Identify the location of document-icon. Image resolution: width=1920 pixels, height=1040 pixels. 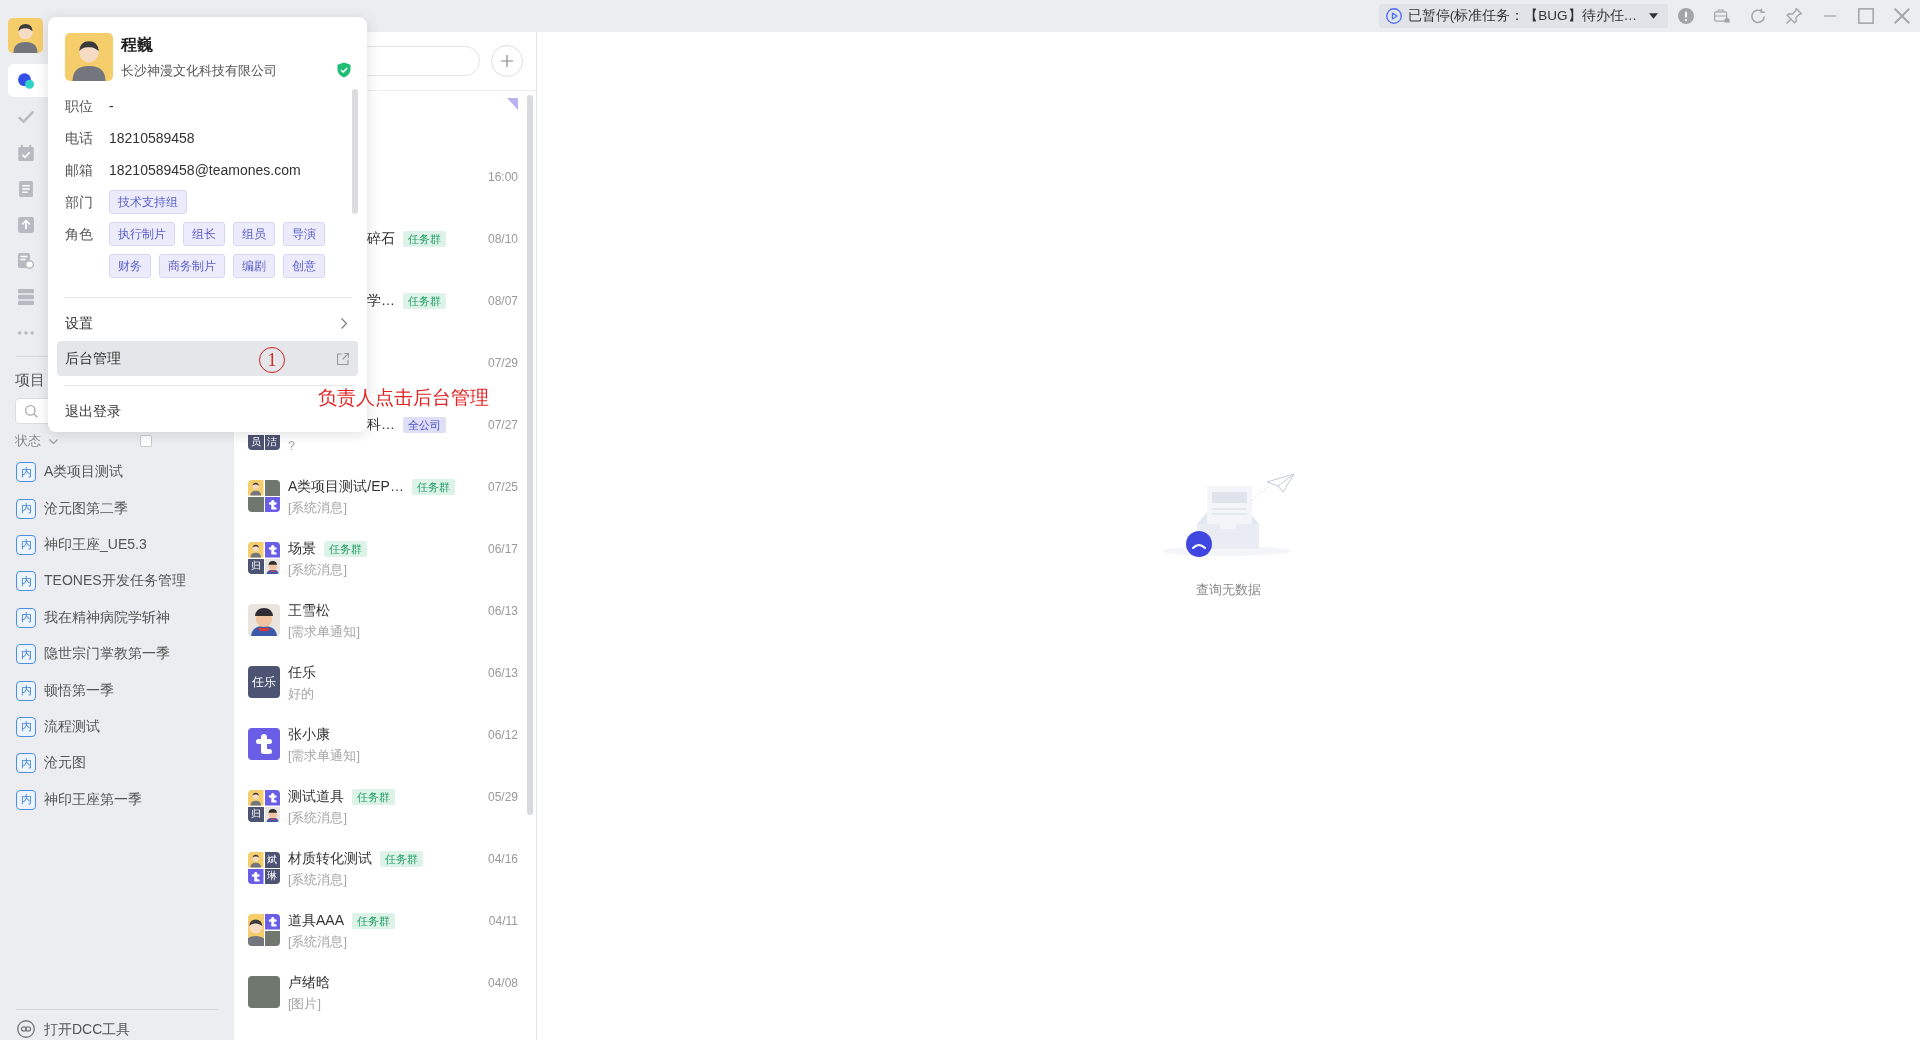
(26, 188).